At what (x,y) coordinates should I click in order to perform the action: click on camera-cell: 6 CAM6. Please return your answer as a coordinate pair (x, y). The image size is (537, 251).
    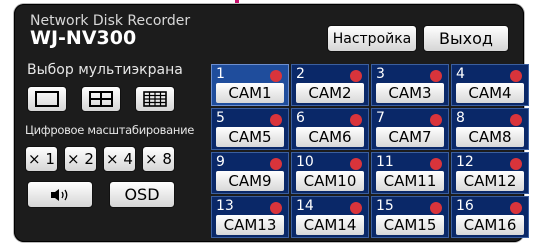
    Looking at the image, I should click on (330, 129).